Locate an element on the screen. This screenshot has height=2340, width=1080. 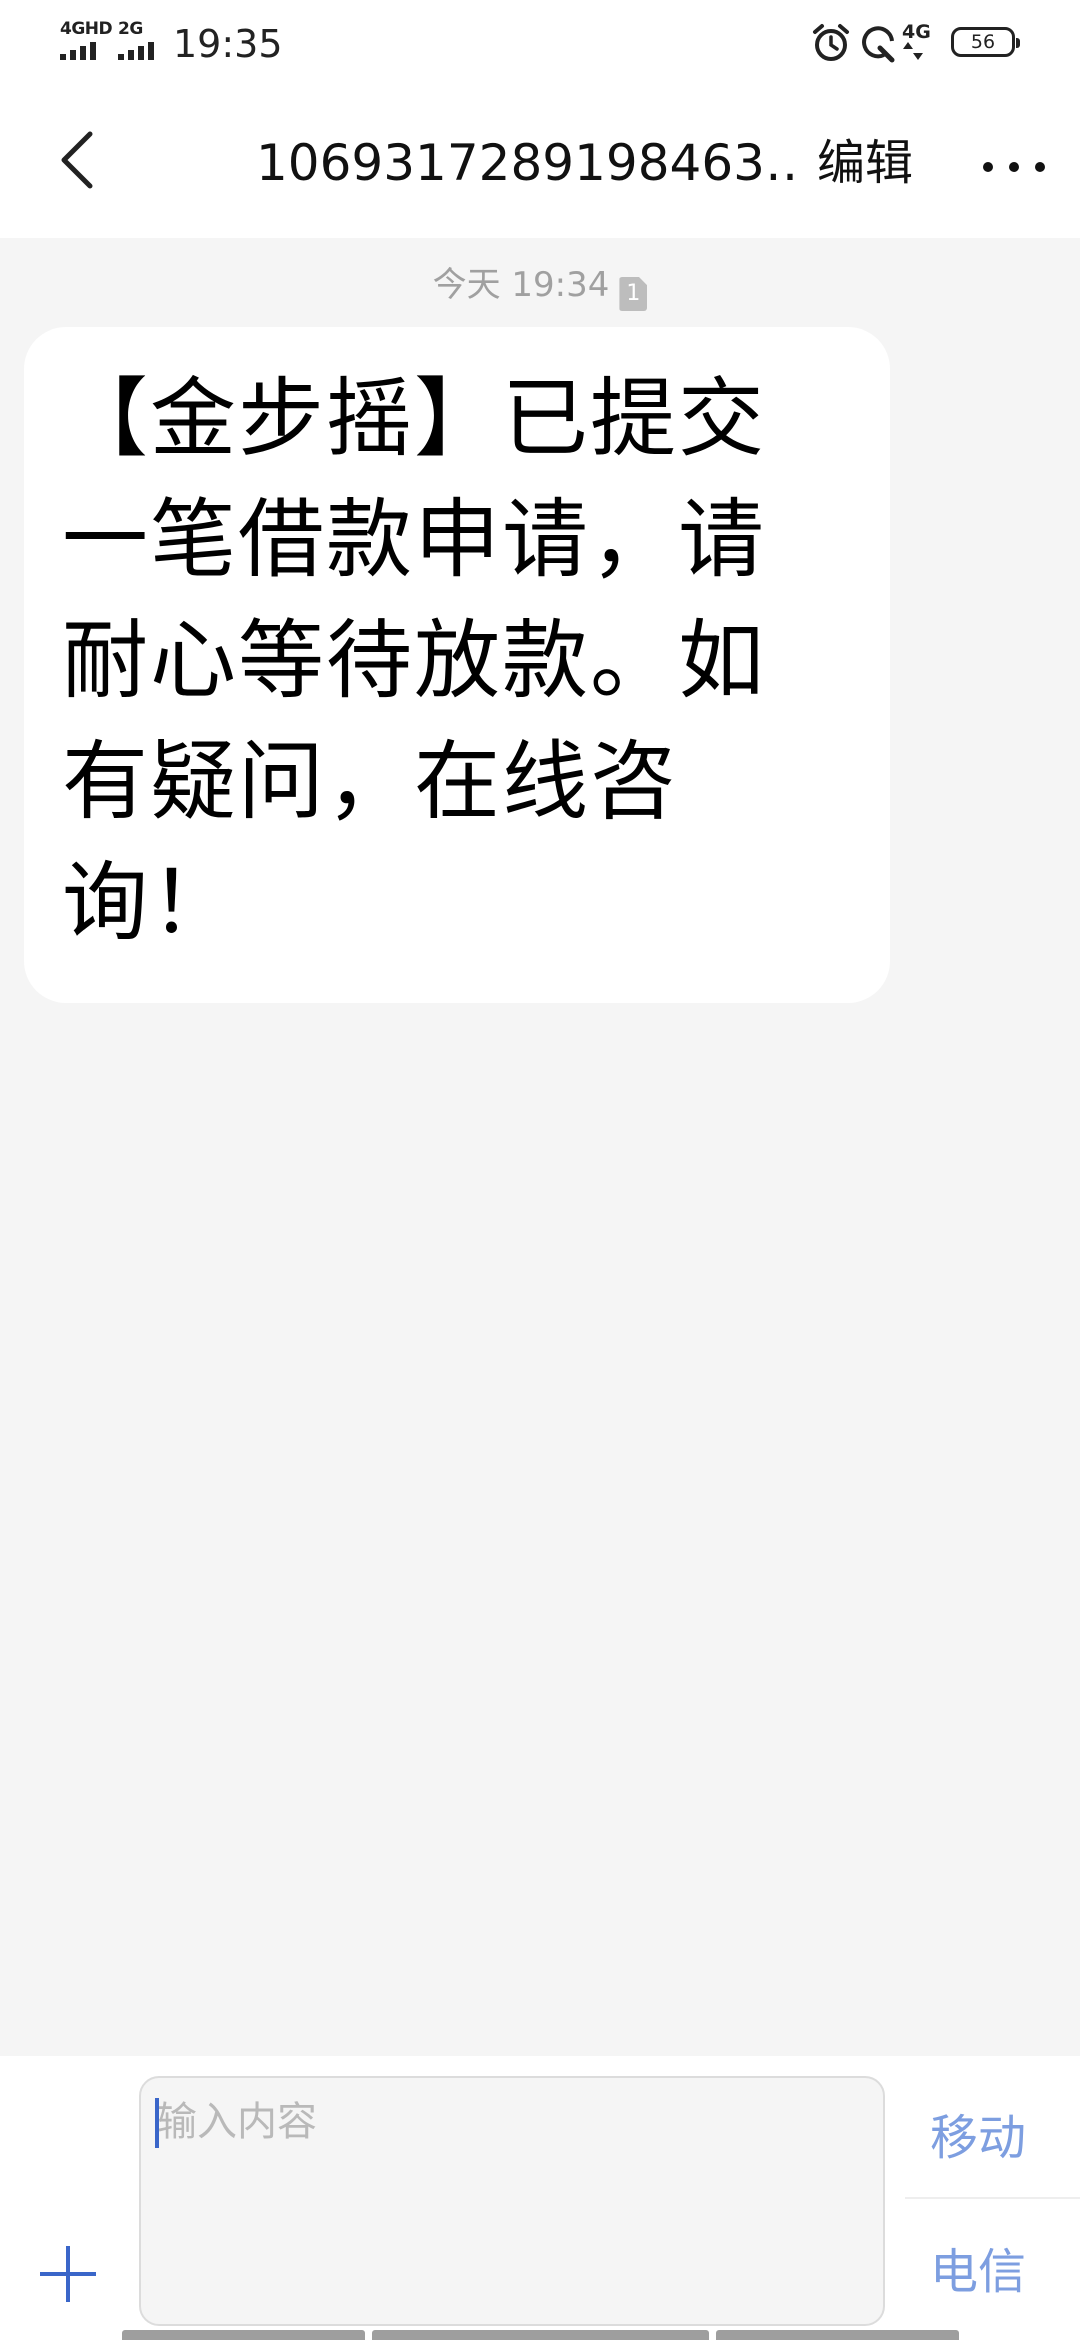
network-4g-icon: 4G is located at coordinates (922, 43).